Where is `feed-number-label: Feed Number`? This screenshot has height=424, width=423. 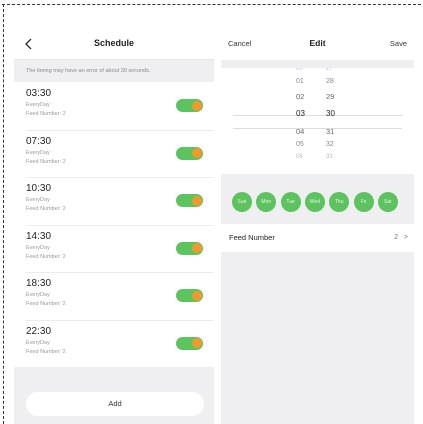 feed-number-label: Feed Number is located at coordinates (252, 237).